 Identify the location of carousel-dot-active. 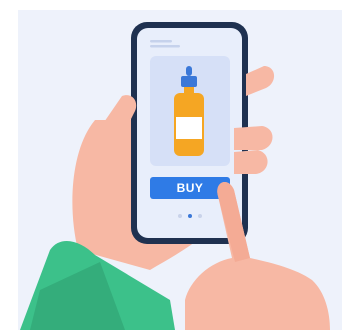
(190, 216).